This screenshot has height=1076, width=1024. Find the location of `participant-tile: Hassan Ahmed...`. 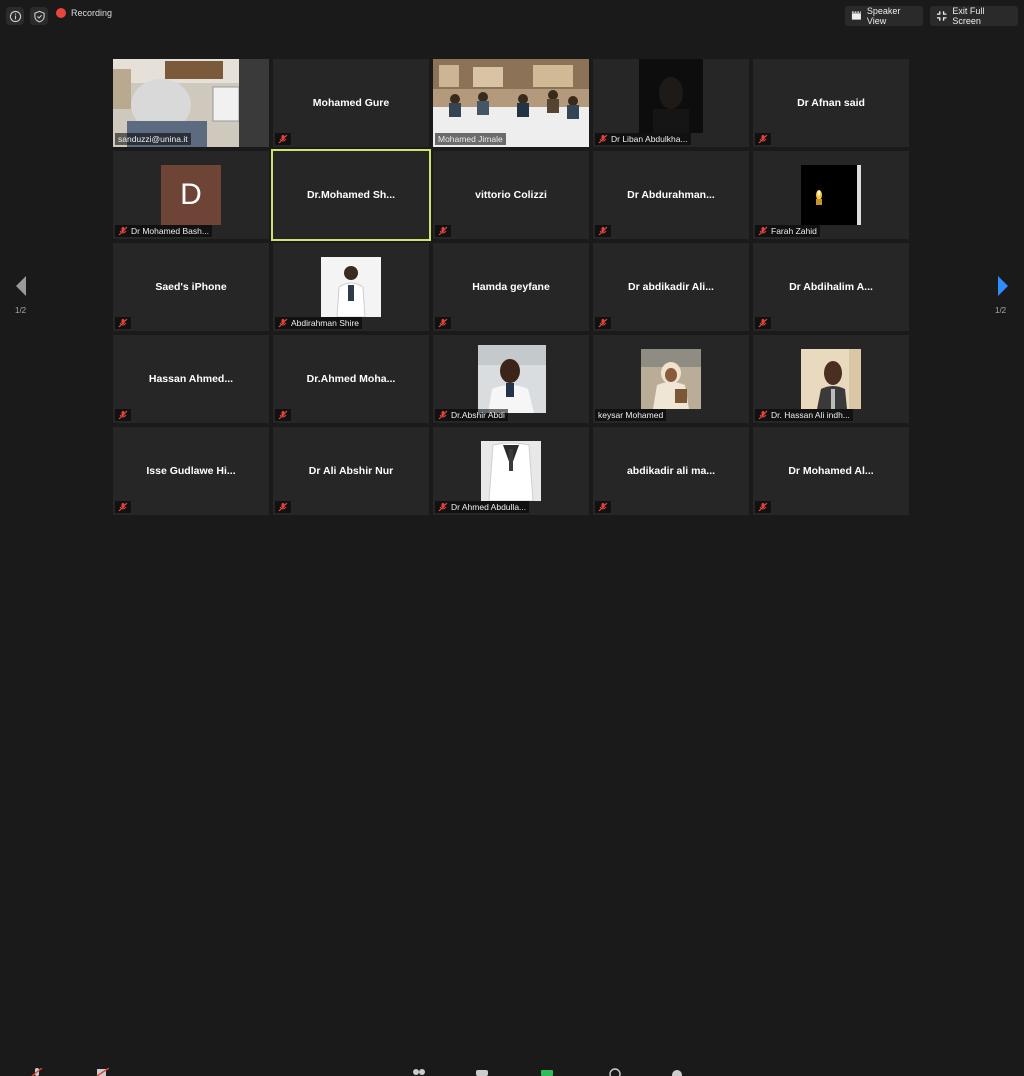

participant-tile: Hassan Ahmed... is located at coordinates (191, 379).